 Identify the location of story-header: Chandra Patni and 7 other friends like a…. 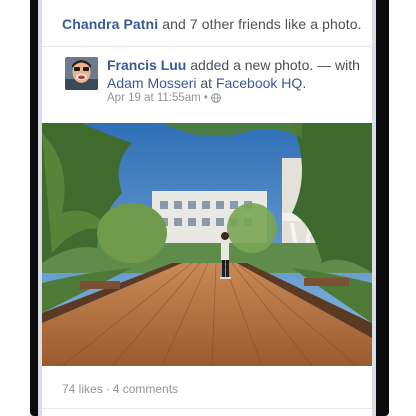
(207, 23).